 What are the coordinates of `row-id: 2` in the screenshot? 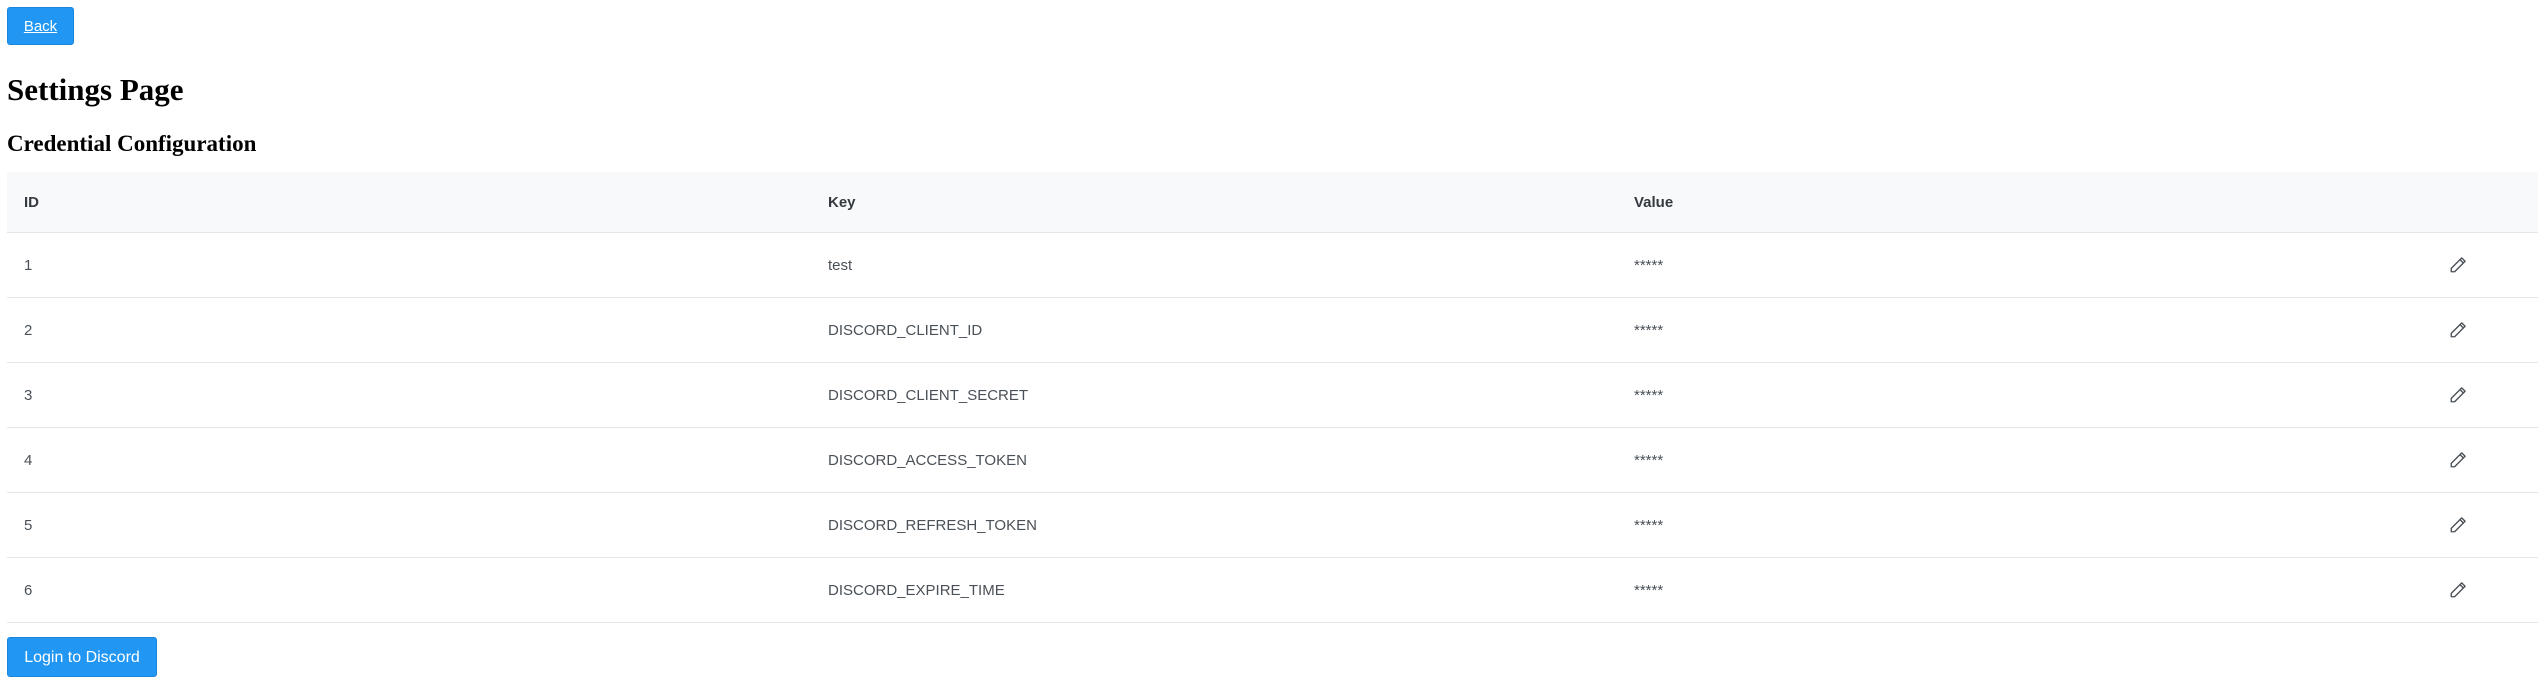 It's located at (28, 330).